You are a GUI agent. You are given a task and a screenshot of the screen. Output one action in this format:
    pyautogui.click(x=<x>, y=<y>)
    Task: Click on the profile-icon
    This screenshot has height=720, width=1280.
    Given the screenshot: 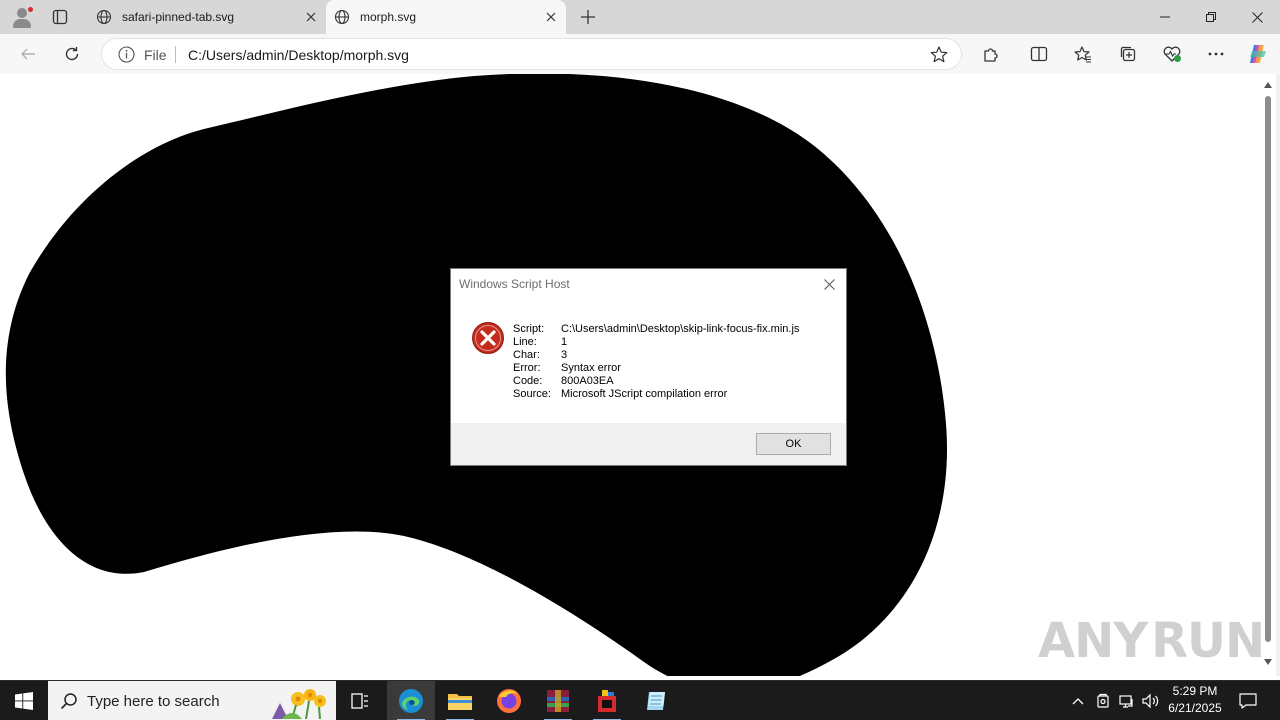 What is the action you would take?
    pyautogui.click(x=22, y=17)
    